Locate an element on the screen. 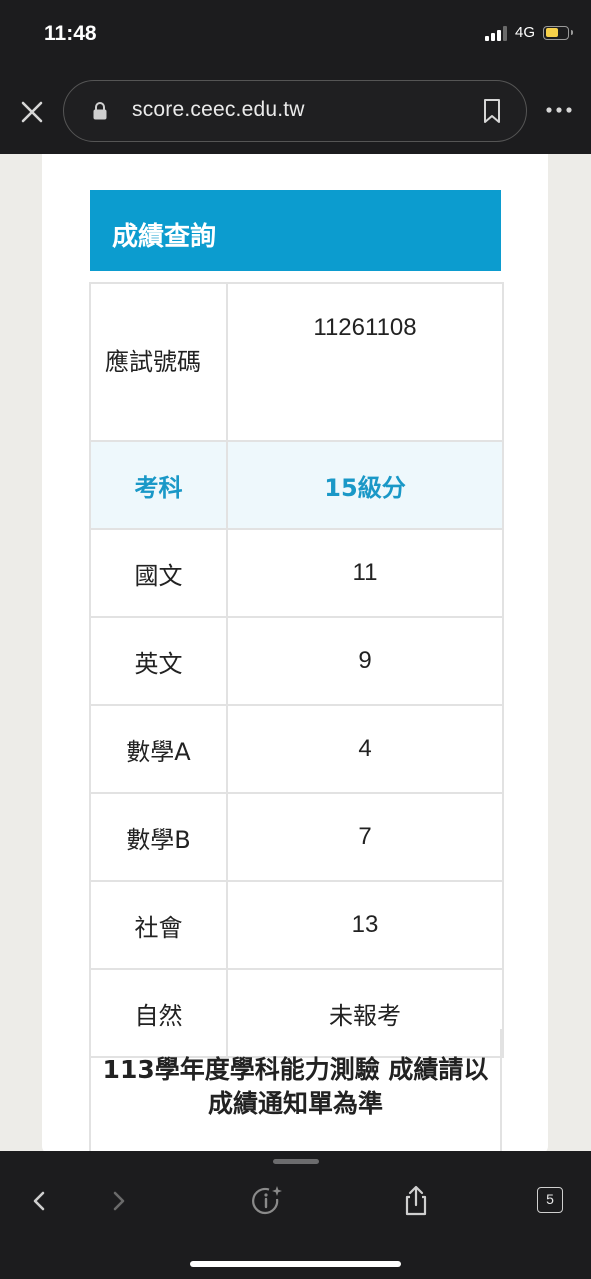 Image resolution: width=591 pixels, height=1279 pixels. table-row: 社會 13 is located at coordinates (296, 925).